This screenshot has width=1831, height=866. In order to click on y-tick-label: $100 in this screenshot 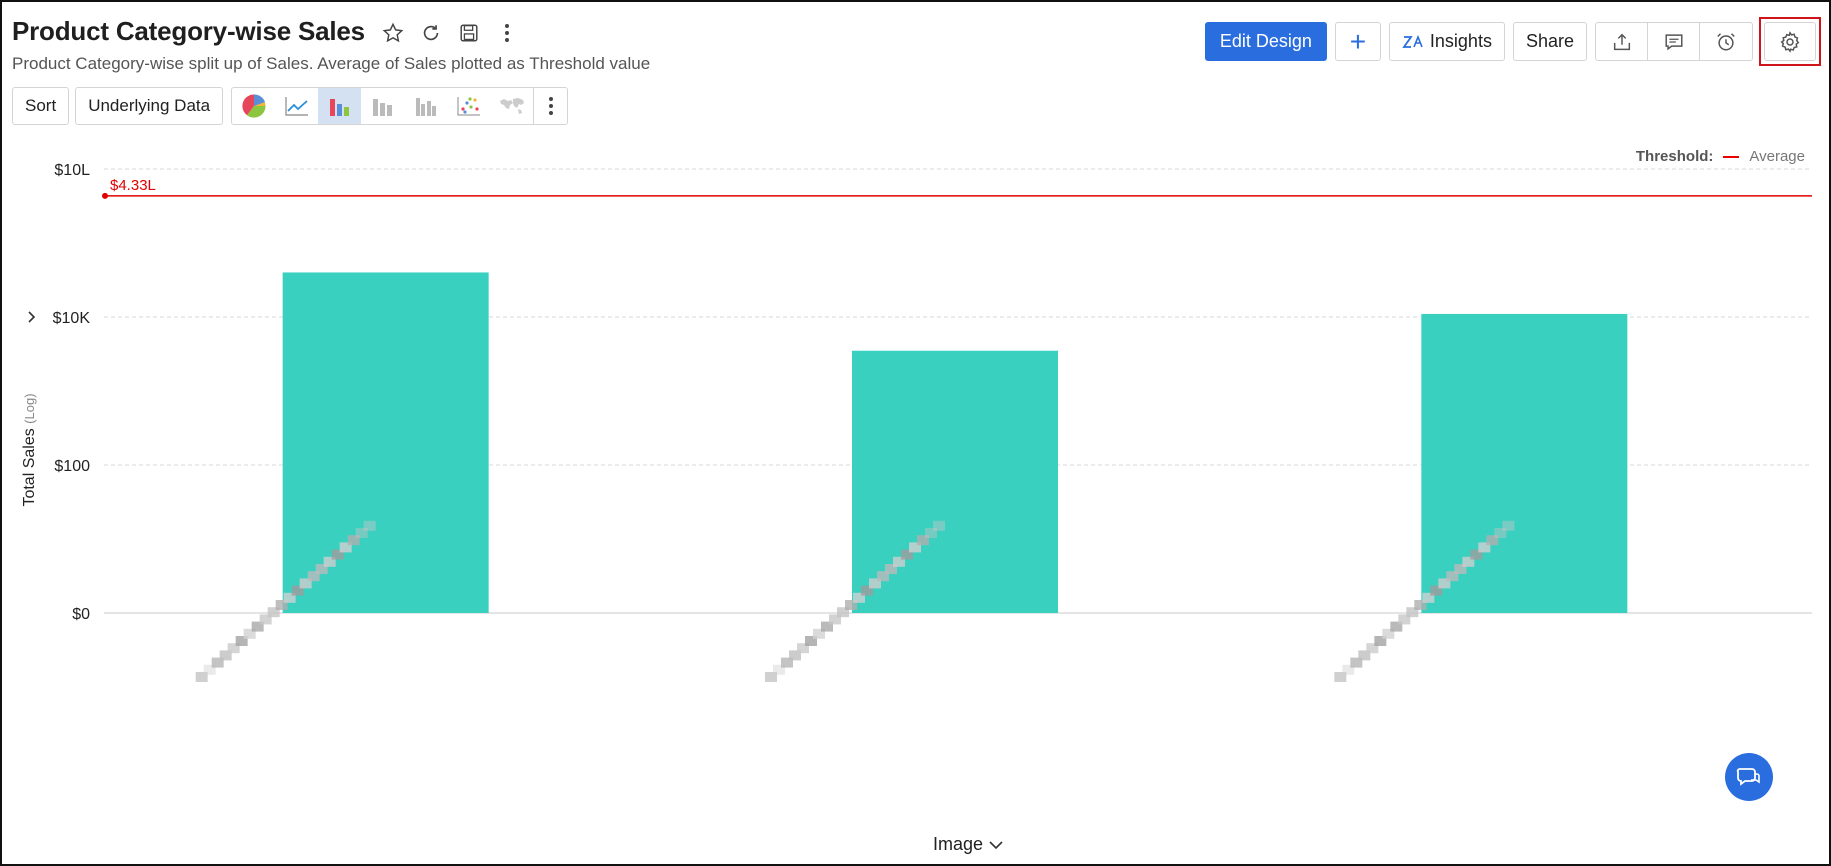, I will do `click(72, 466)`.